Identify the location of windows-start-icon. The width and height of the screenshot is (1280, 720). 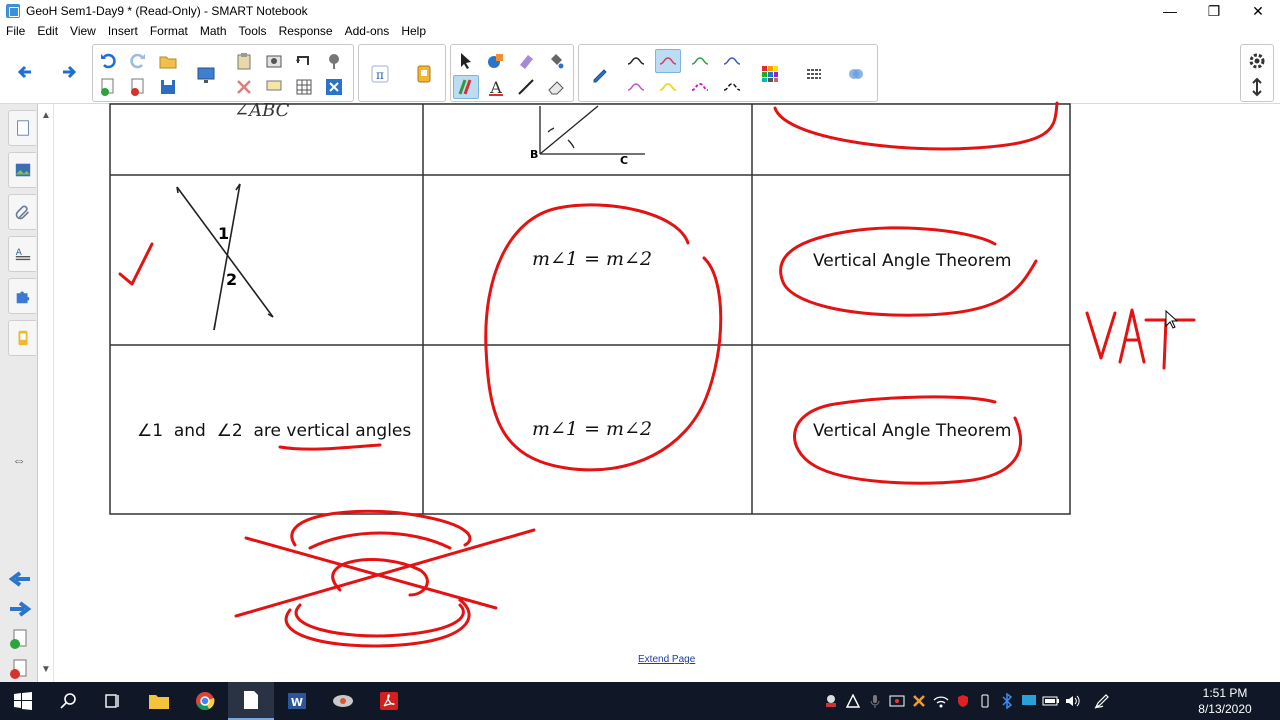
(23, 701).